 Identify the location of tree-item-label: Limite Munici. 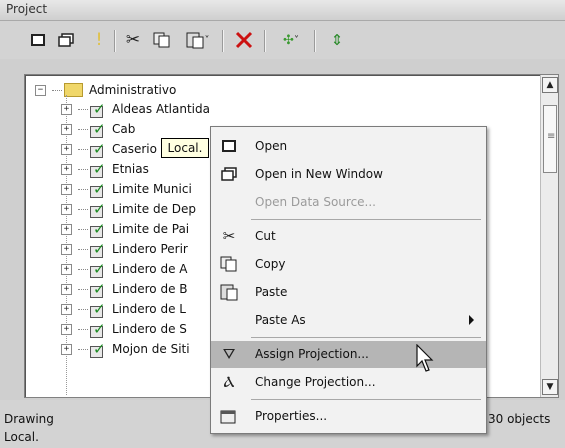
(152, 189).